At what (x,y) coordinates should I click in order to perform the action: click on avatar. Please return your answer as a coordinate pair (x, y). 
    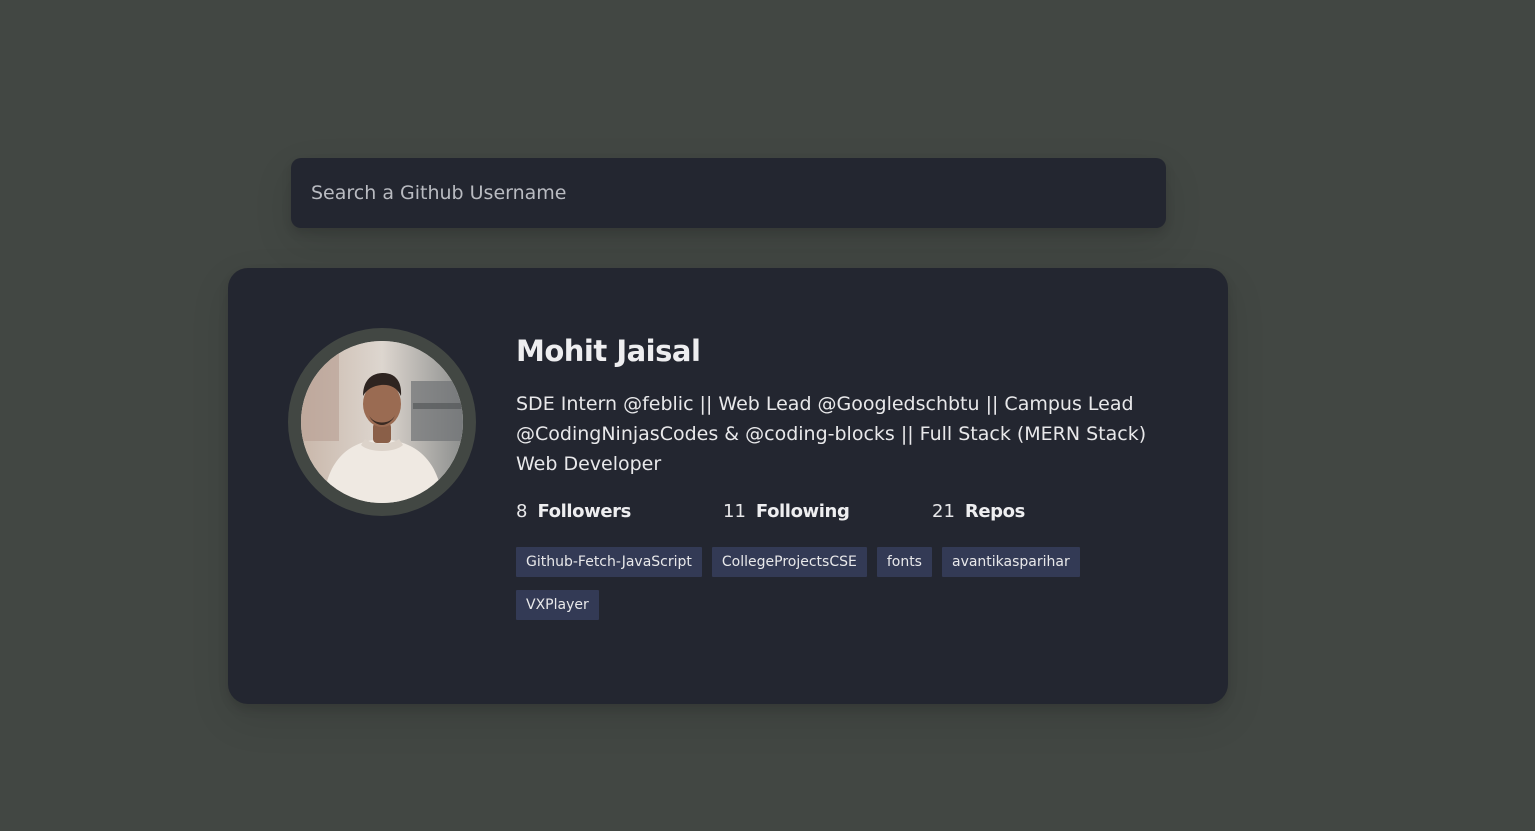
    Looking at the image, I should click on (382, 422).